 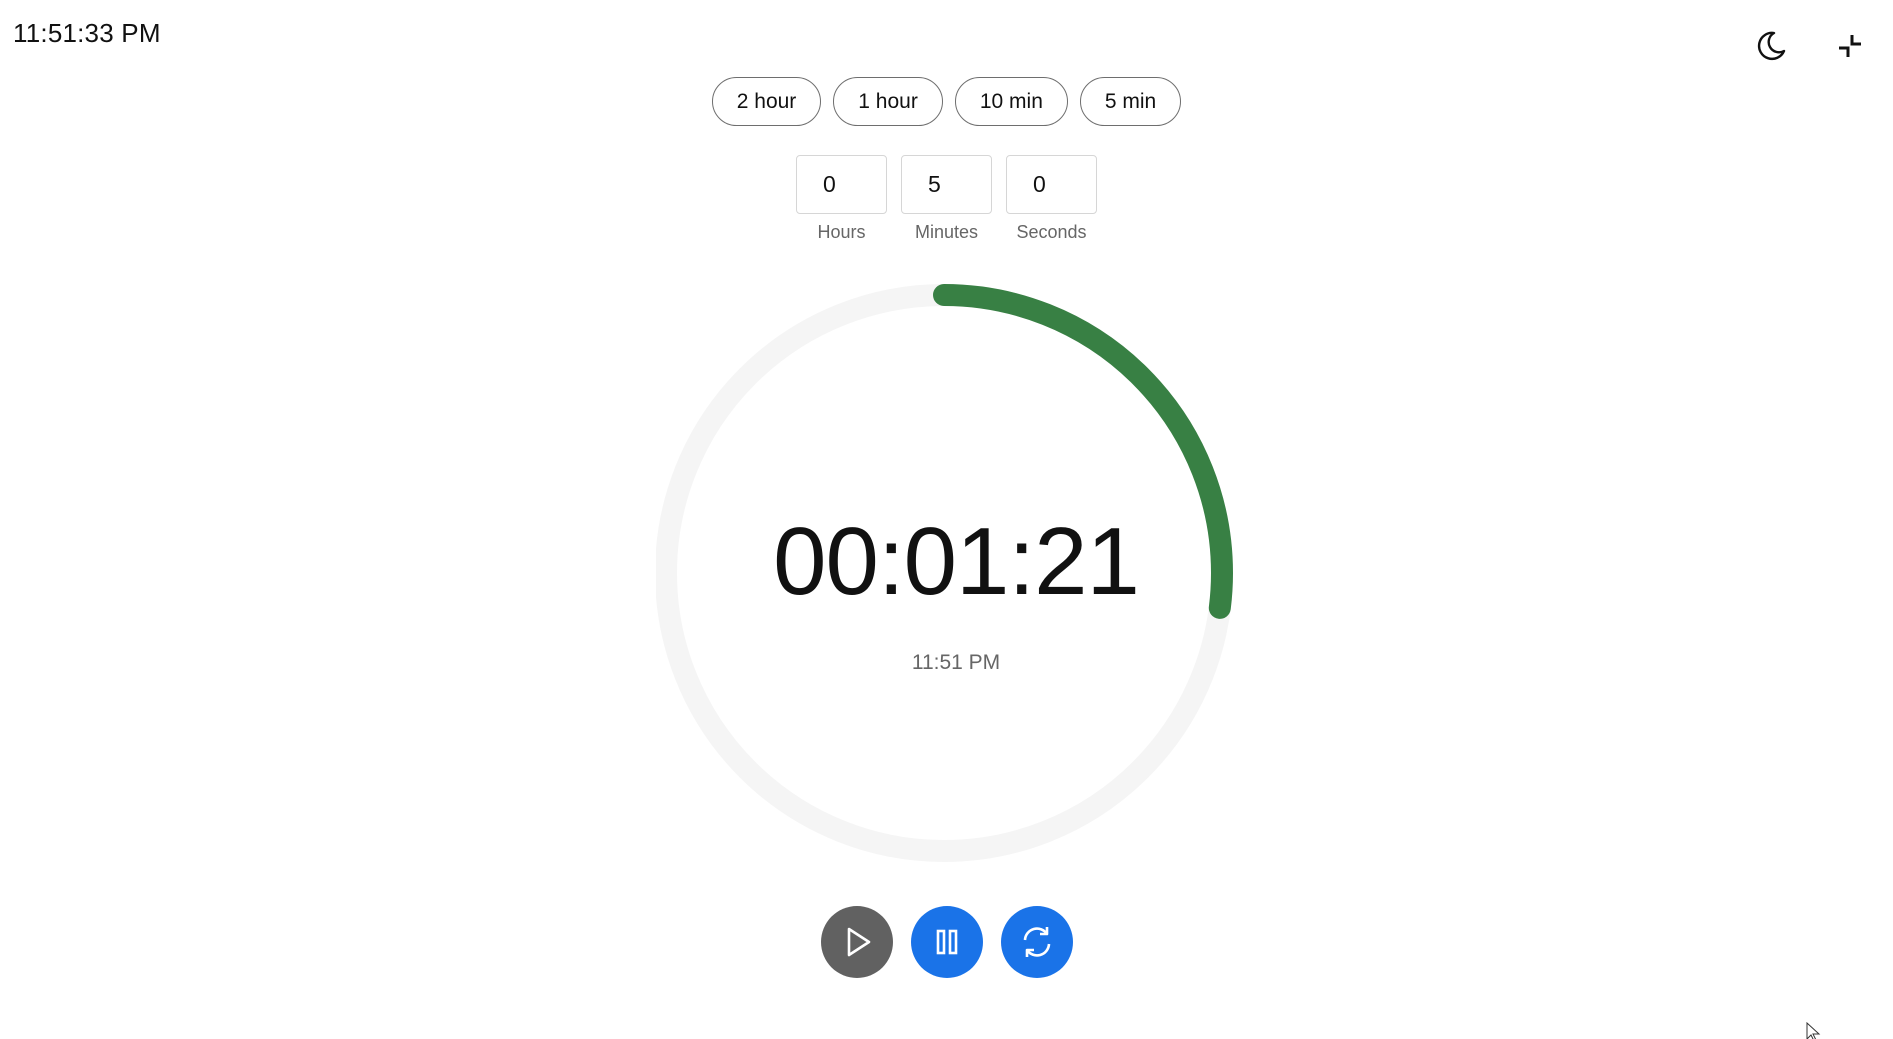 I want to click on preset-10-min-button: 10 min, so click(x=1011, y=101).